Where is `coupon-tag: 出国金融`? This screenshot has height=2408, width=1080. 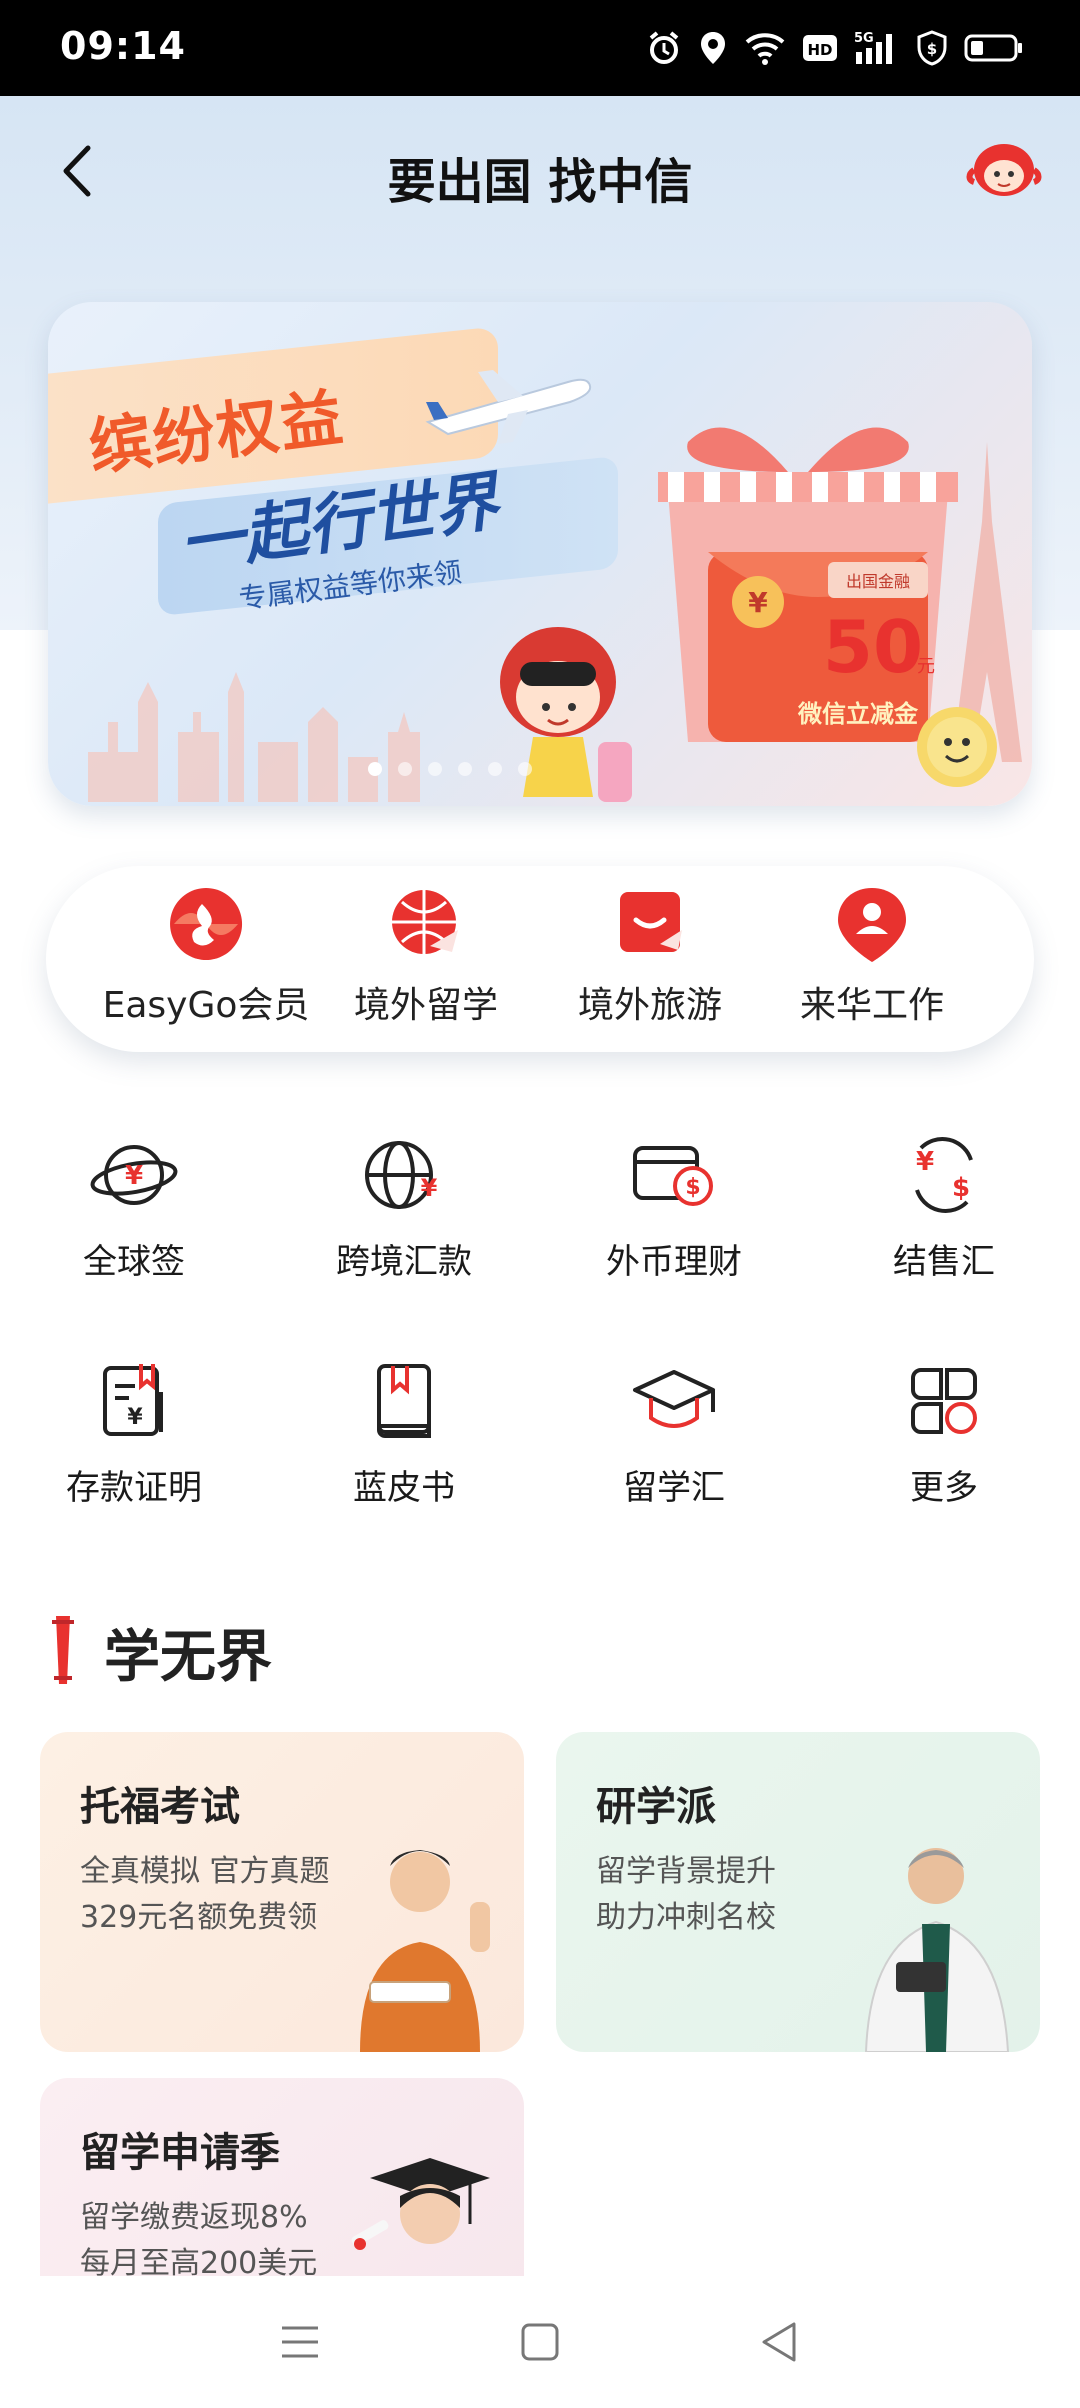 coupon-tag: 出国金融 is located at coordinates (878, 581).